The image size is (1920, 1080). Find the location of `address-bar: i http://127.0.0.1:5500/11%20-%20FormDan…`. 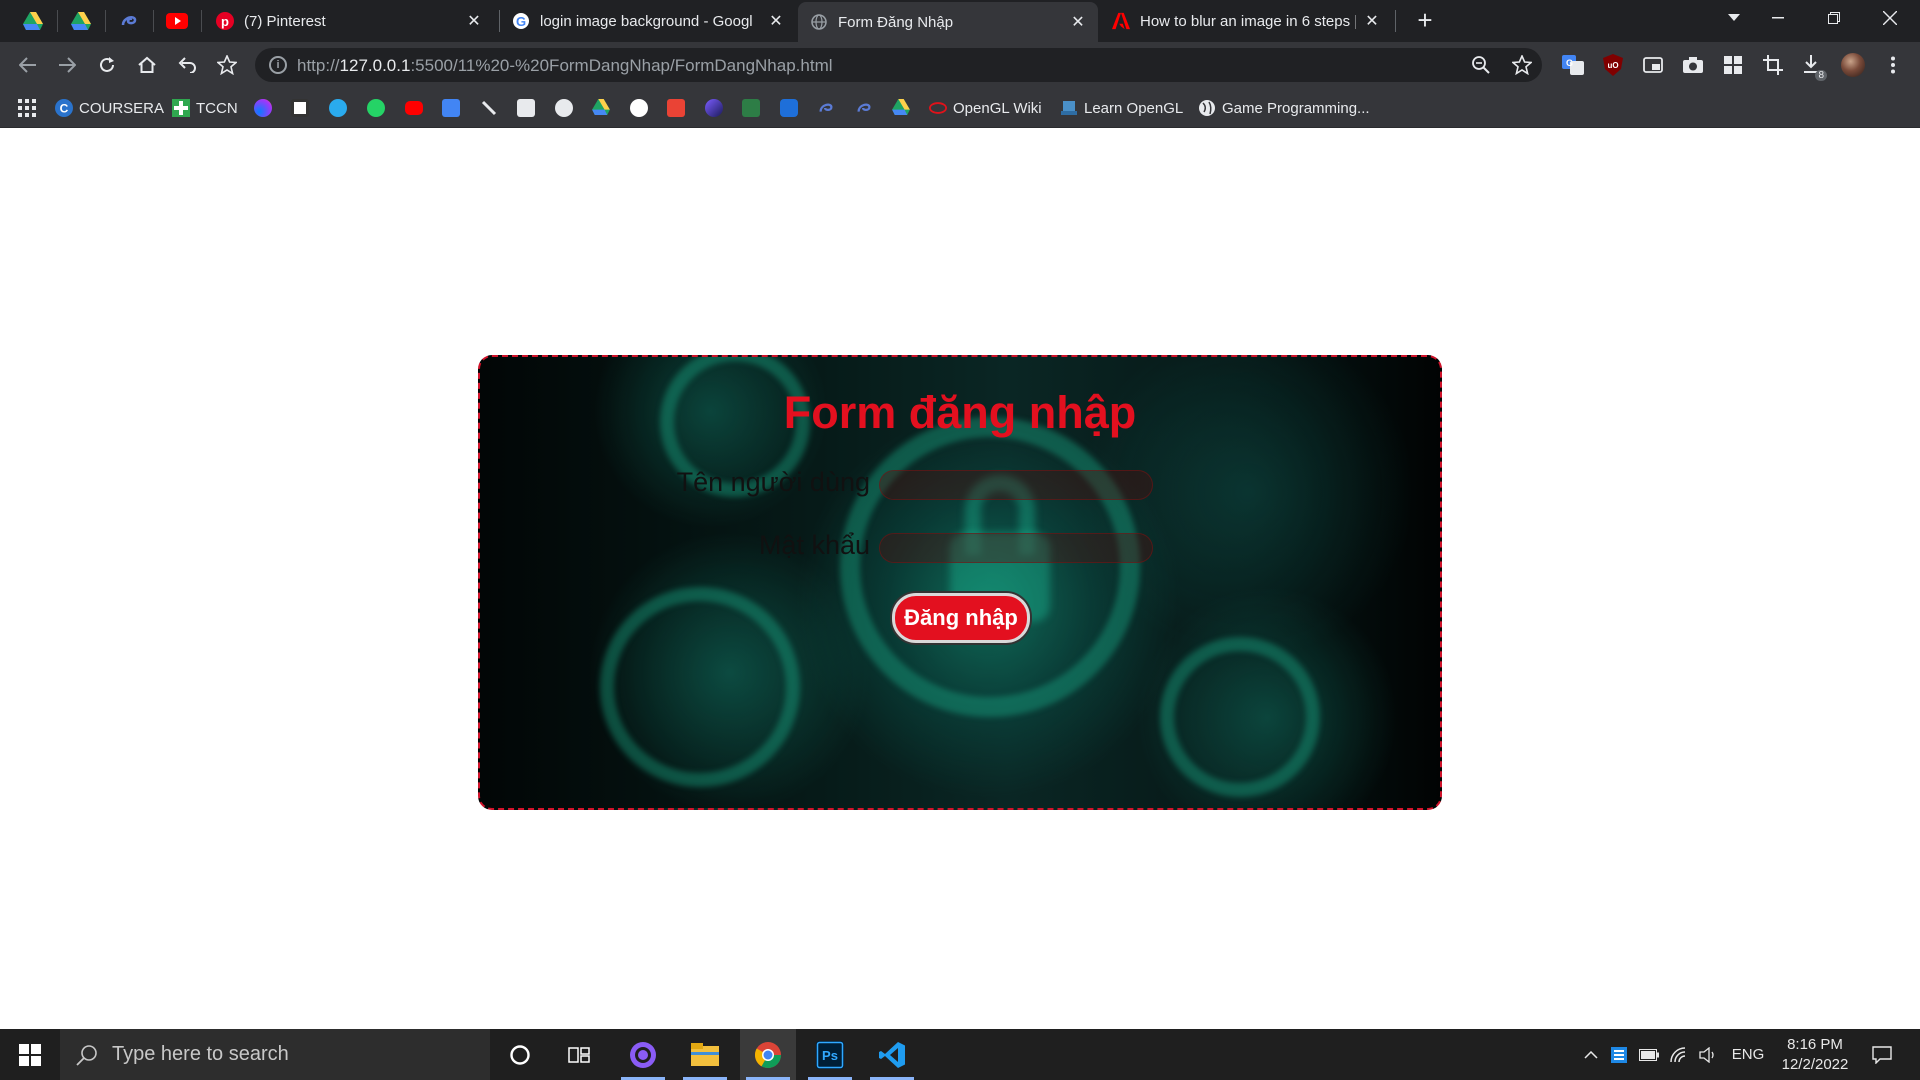

address-bar: i http://127.0.0.1:5500/11%20-%20FormDan… is located at coordinates (898, 65).